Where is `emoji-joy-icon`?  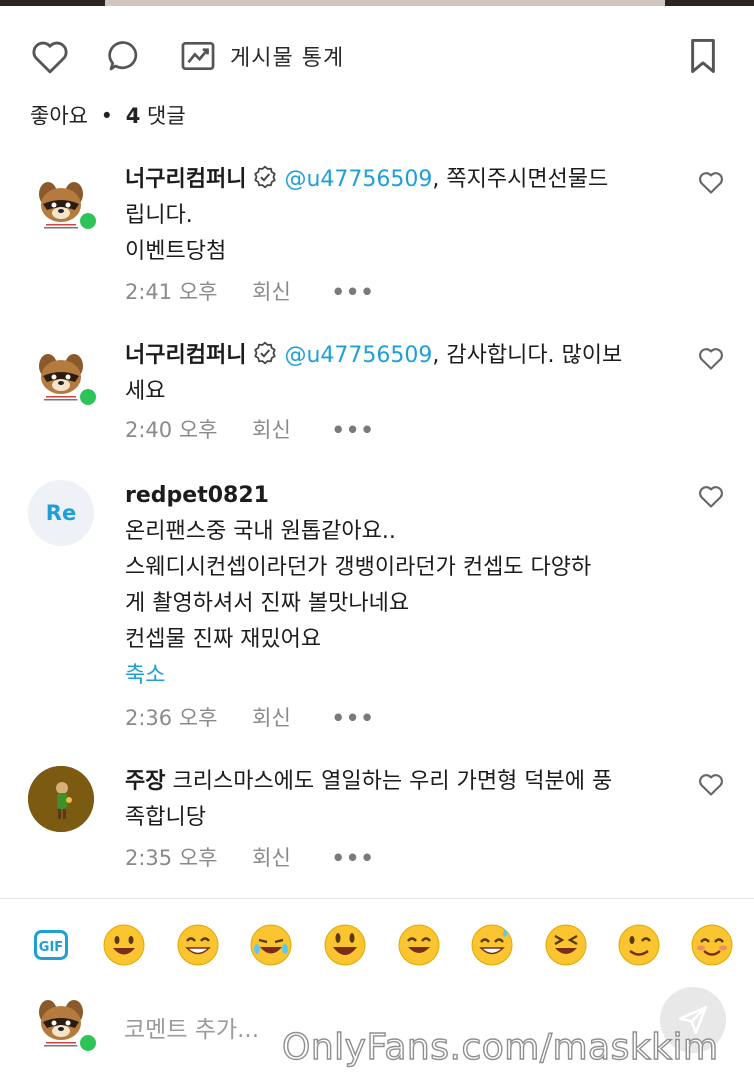
emoji-joy-icon is located at coordinates (271, 945).